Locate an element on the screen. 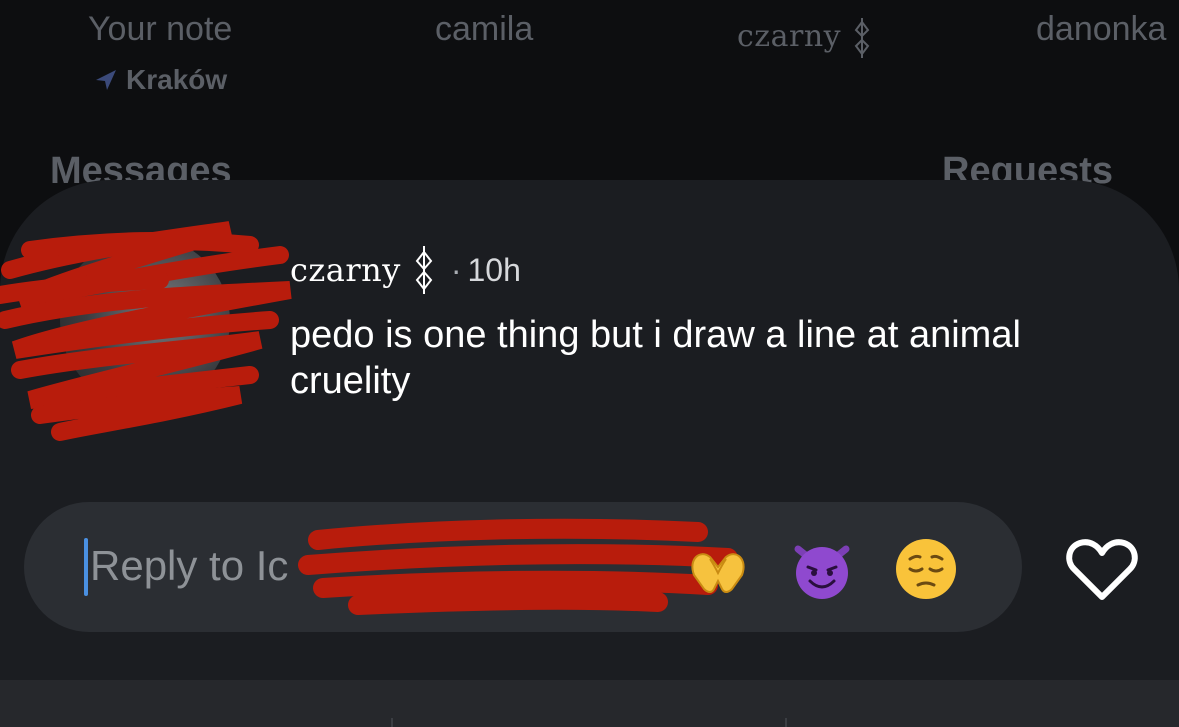 The width and height of the screenshot is (1179, 727). note-location-label: Kraków is located at coordinates (177, 79).